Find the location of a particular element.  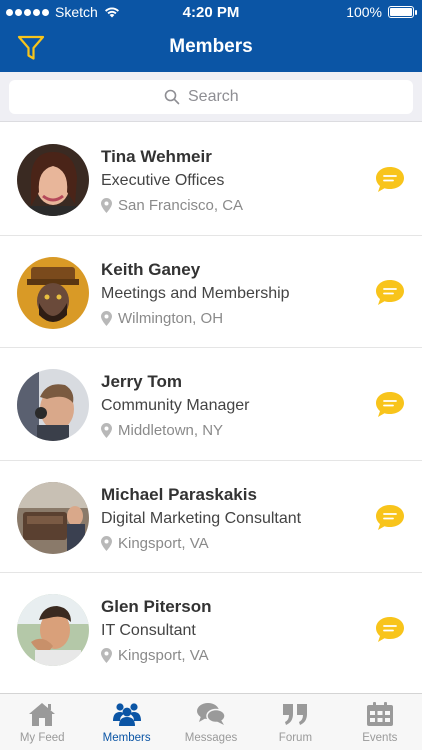

member-role: Community Manager is located at coordinates (175, 405).